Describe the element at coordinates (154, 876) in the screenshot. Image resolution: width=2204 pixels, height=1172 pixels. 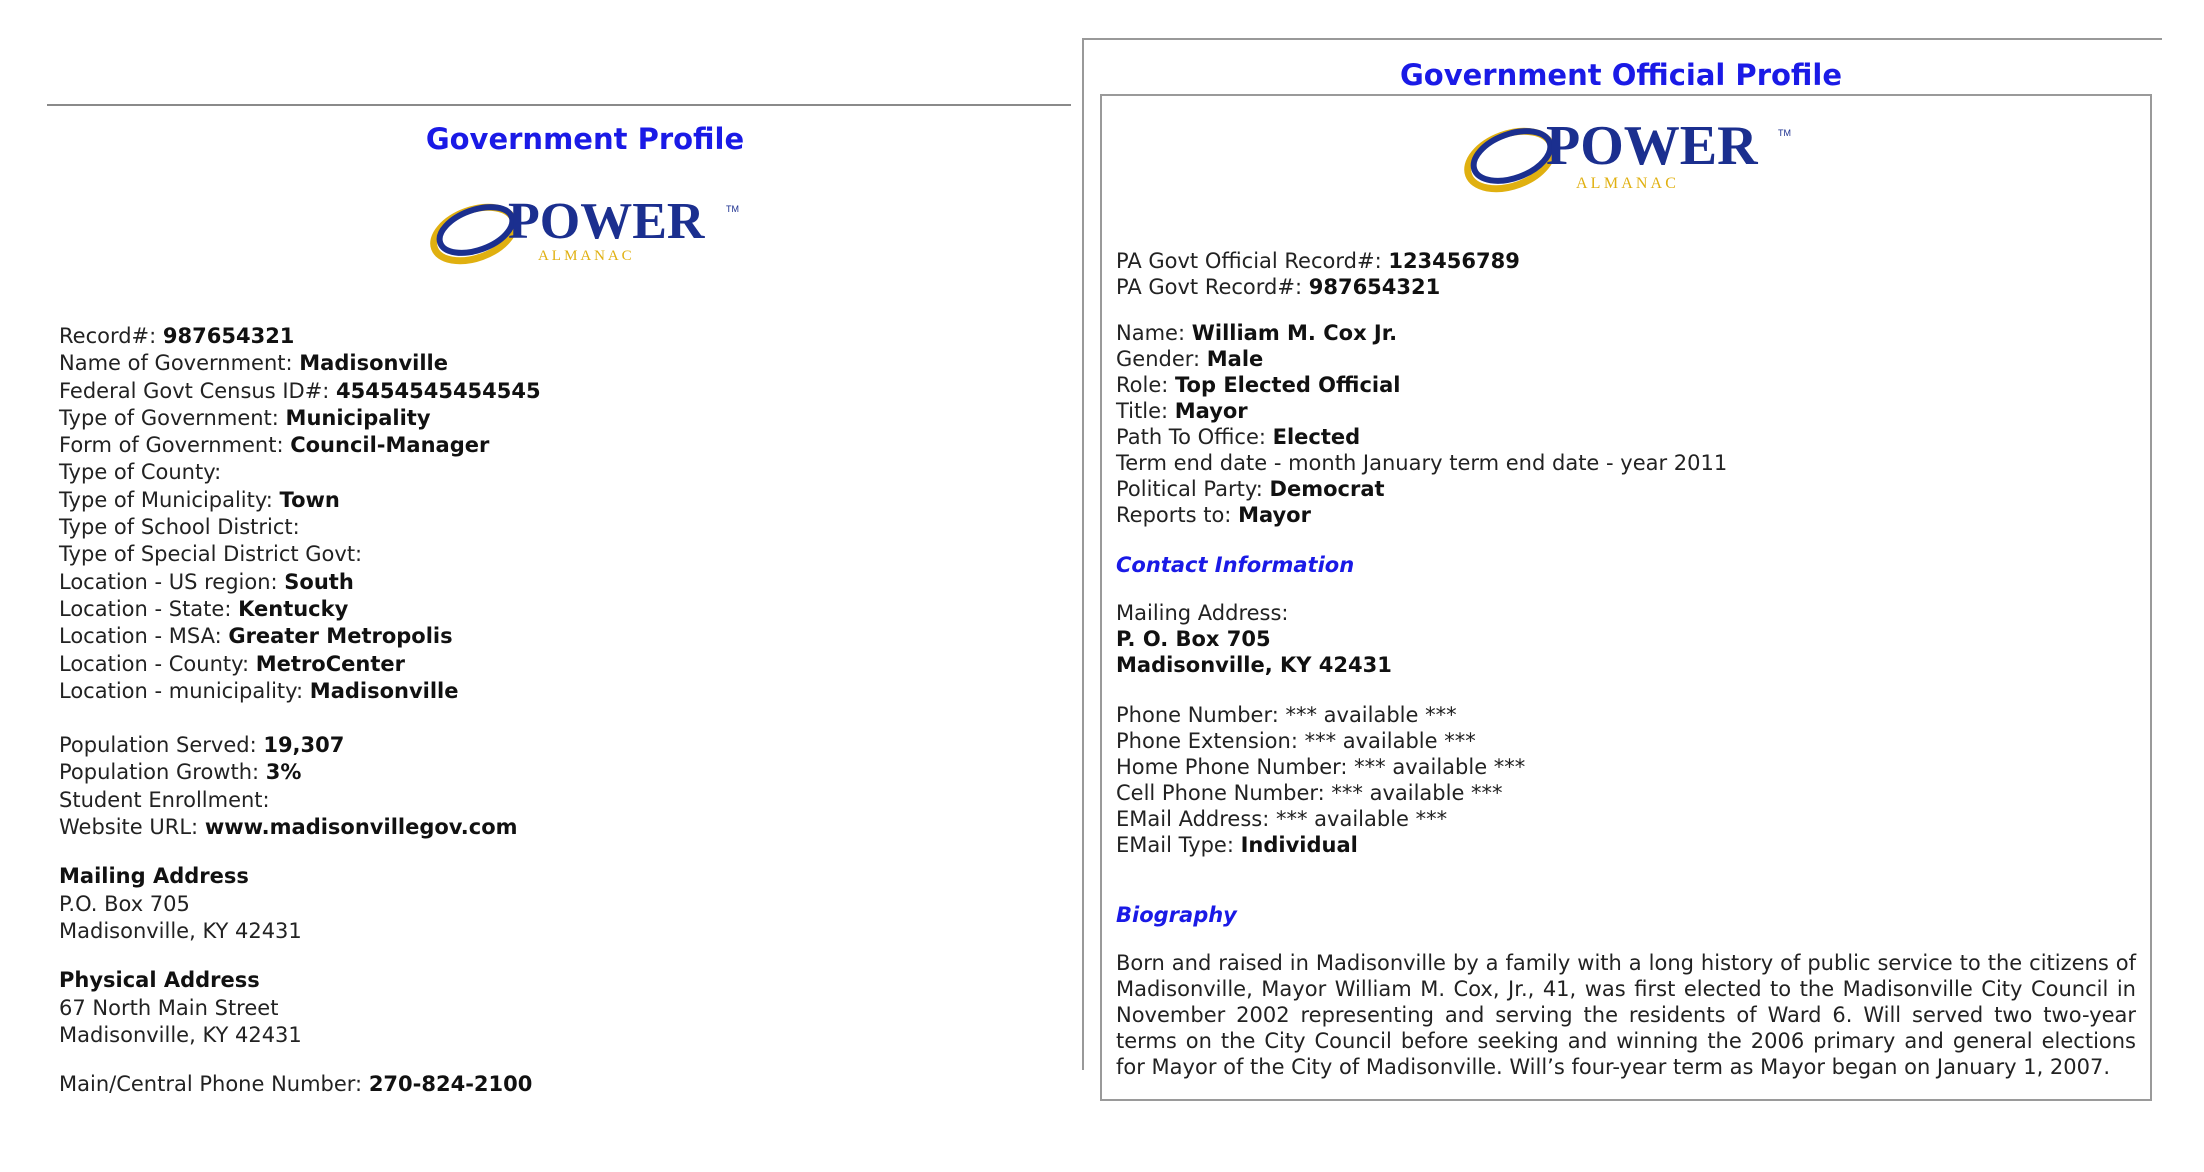
I see `mailing-address-heading: Mailing Address` at that location.